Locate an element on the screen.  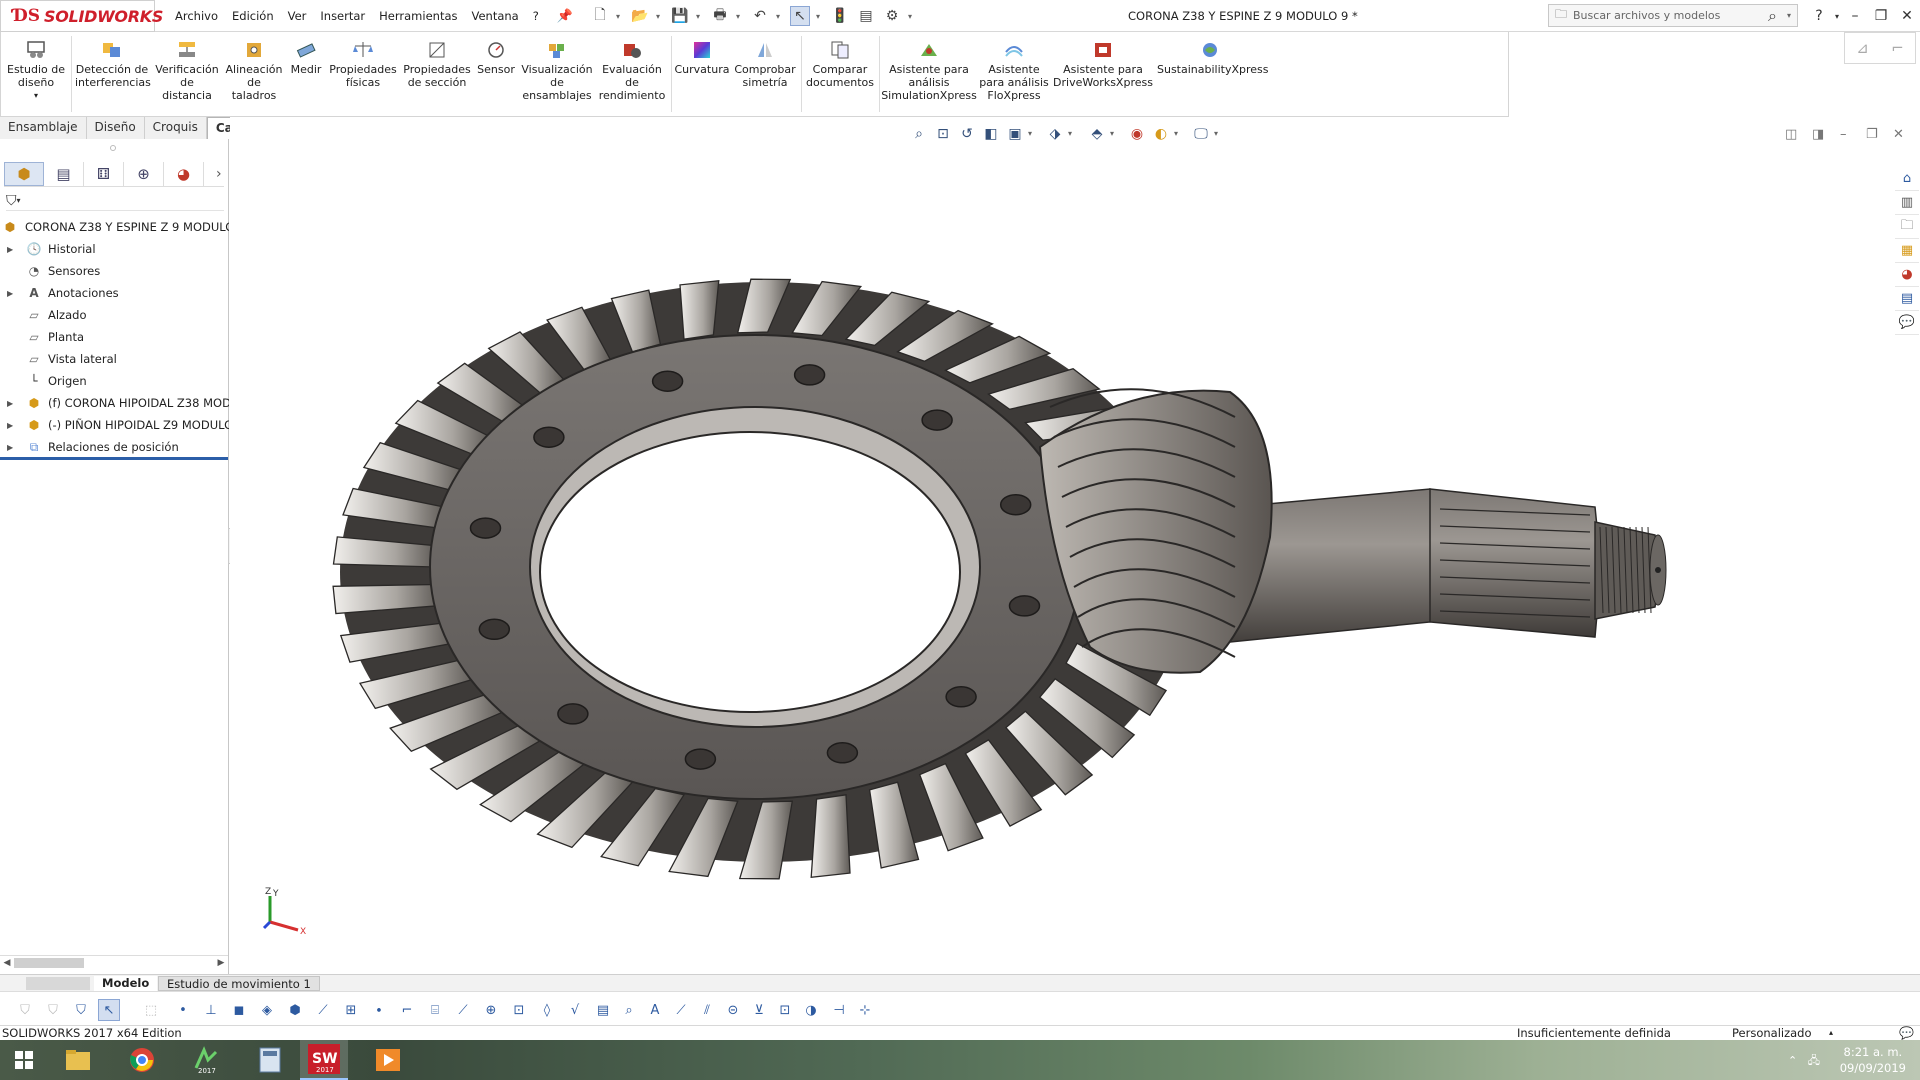
dimxpertmanager-tab-icon: ⊕ is located at coordinates (144, 173).